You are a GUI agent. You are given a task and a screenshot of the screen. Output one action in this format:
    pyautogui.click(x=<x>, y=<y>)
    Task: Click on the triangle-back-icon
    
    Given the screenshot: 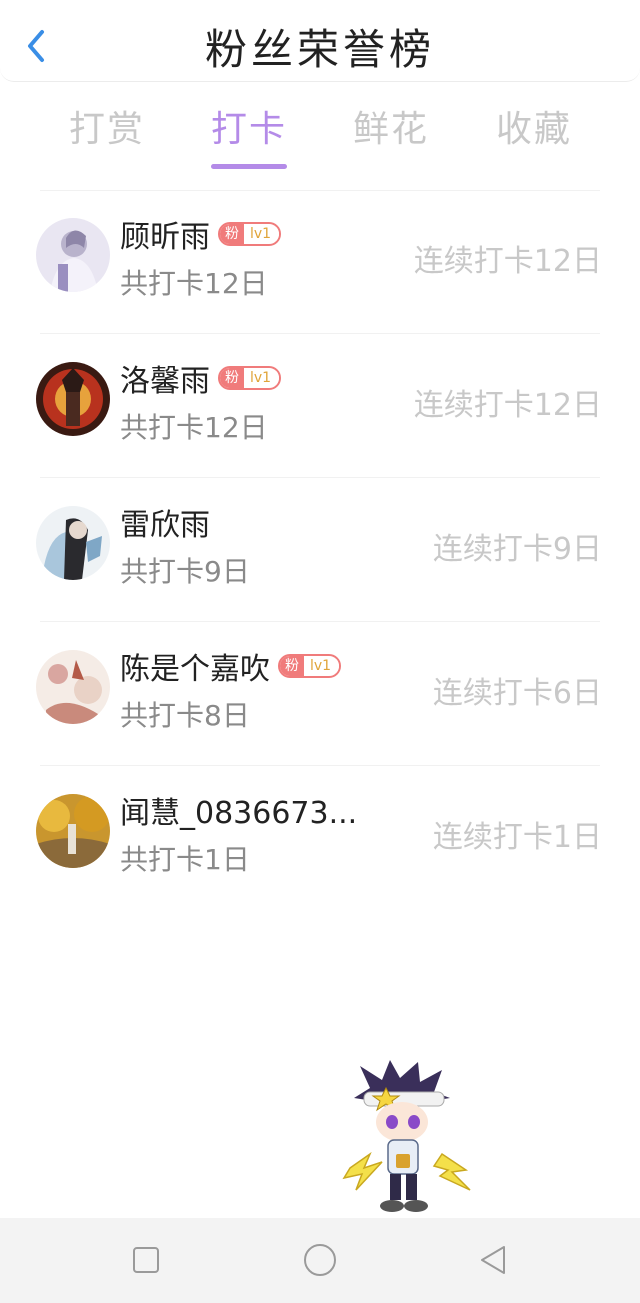 What is the action you would take?
    pyautogui.click(x=493, y=1260)
    